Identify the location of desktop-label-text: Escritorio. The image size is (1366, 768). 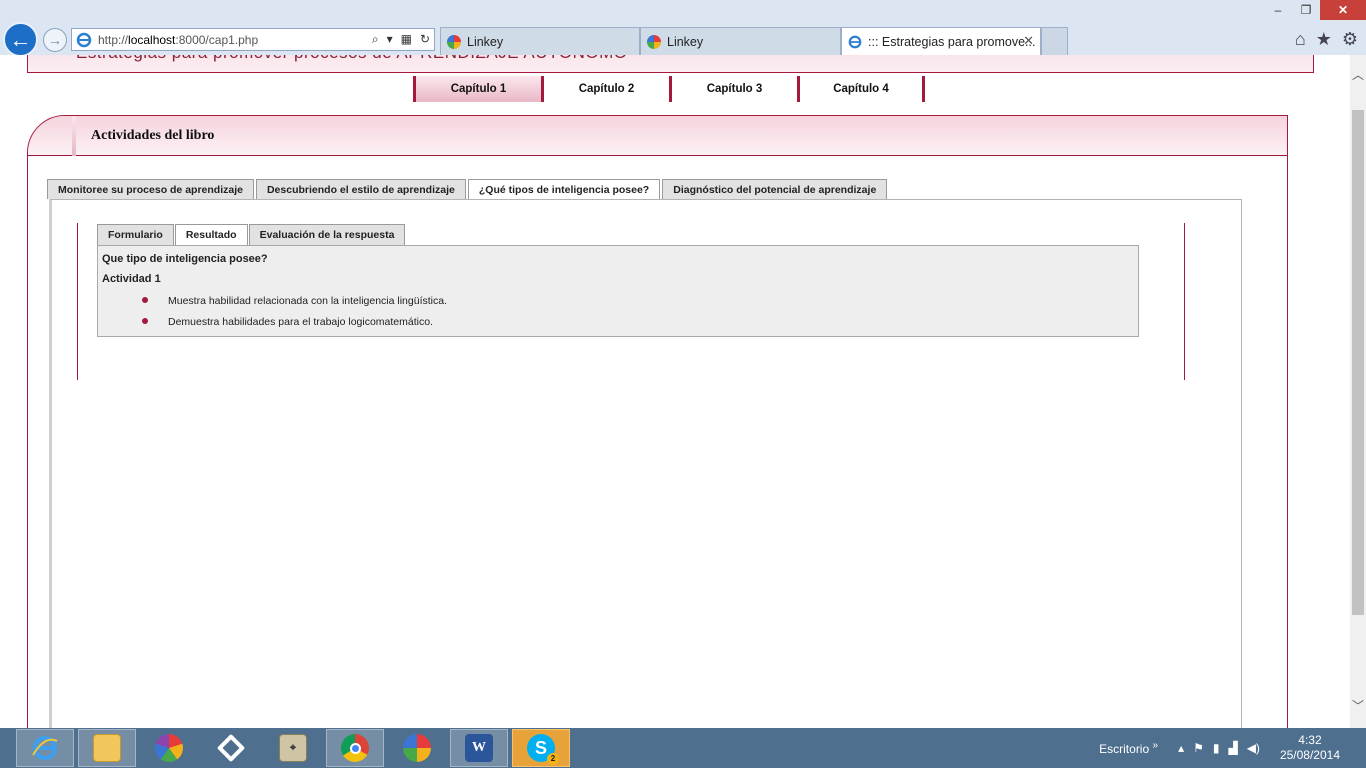
(1124, 749).